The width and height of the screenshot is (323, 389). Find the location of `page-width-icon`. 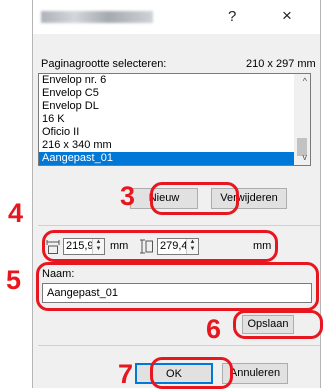

page-width-icon is located at coordinates (53, 247).